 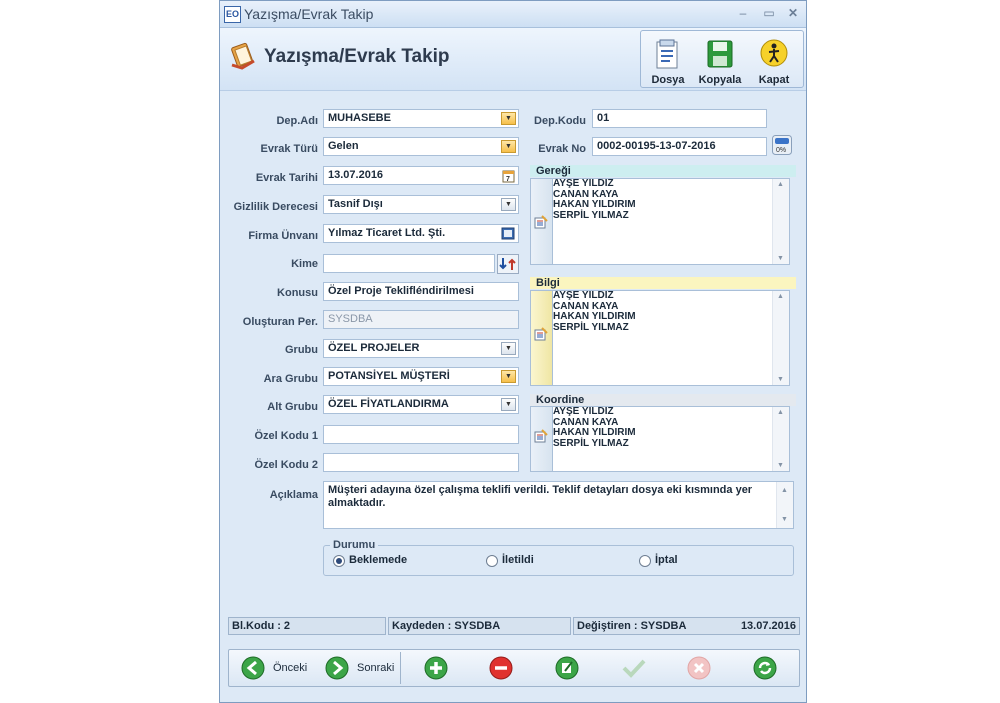 I want to click on select-recipient-icon, so click(x=508, y=264).